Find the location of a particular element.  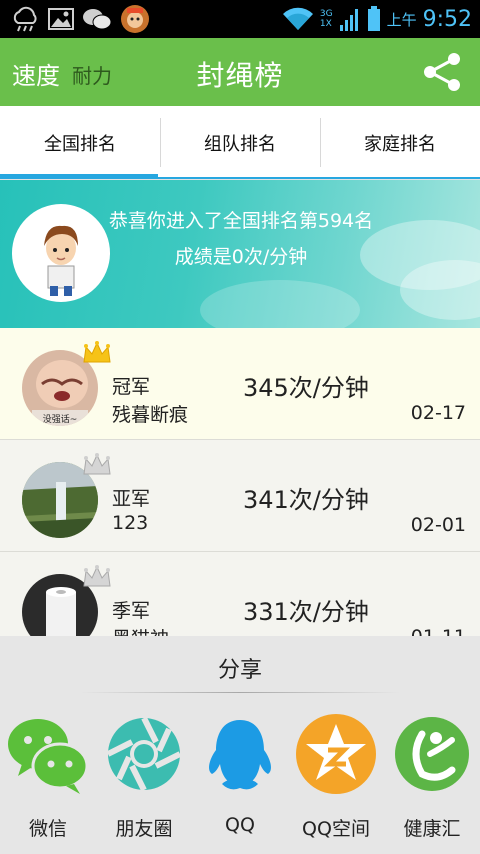

wechat-icon is located at coordinates (48, 756).